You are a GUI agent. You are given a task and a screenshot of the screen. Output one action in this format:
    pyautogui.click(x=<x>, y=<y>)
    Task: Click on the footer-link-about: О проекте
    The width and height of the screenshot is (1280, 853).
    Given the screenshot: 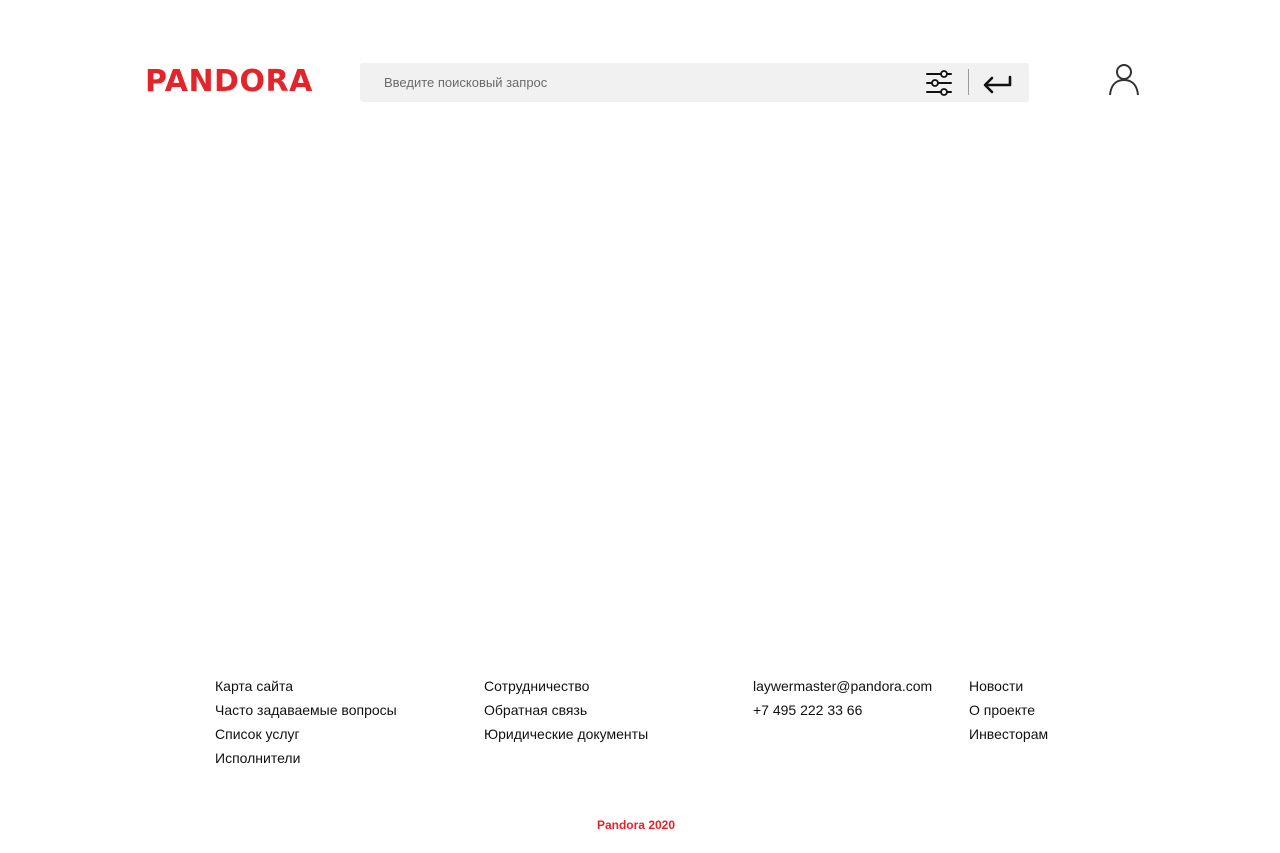 What is the action you would take?
    pyautogui.click(x=1008, y=710)
    